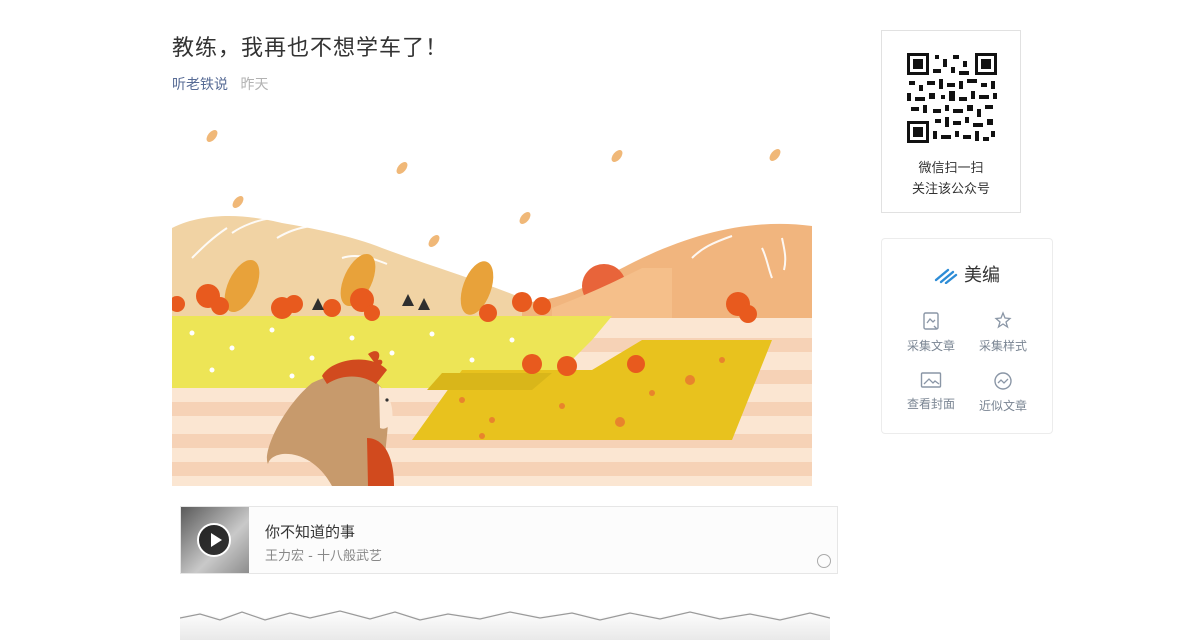 This screenshot has height=640, width=1200. I want to click on view-cover-label: 查看封面, so click(930, 404).